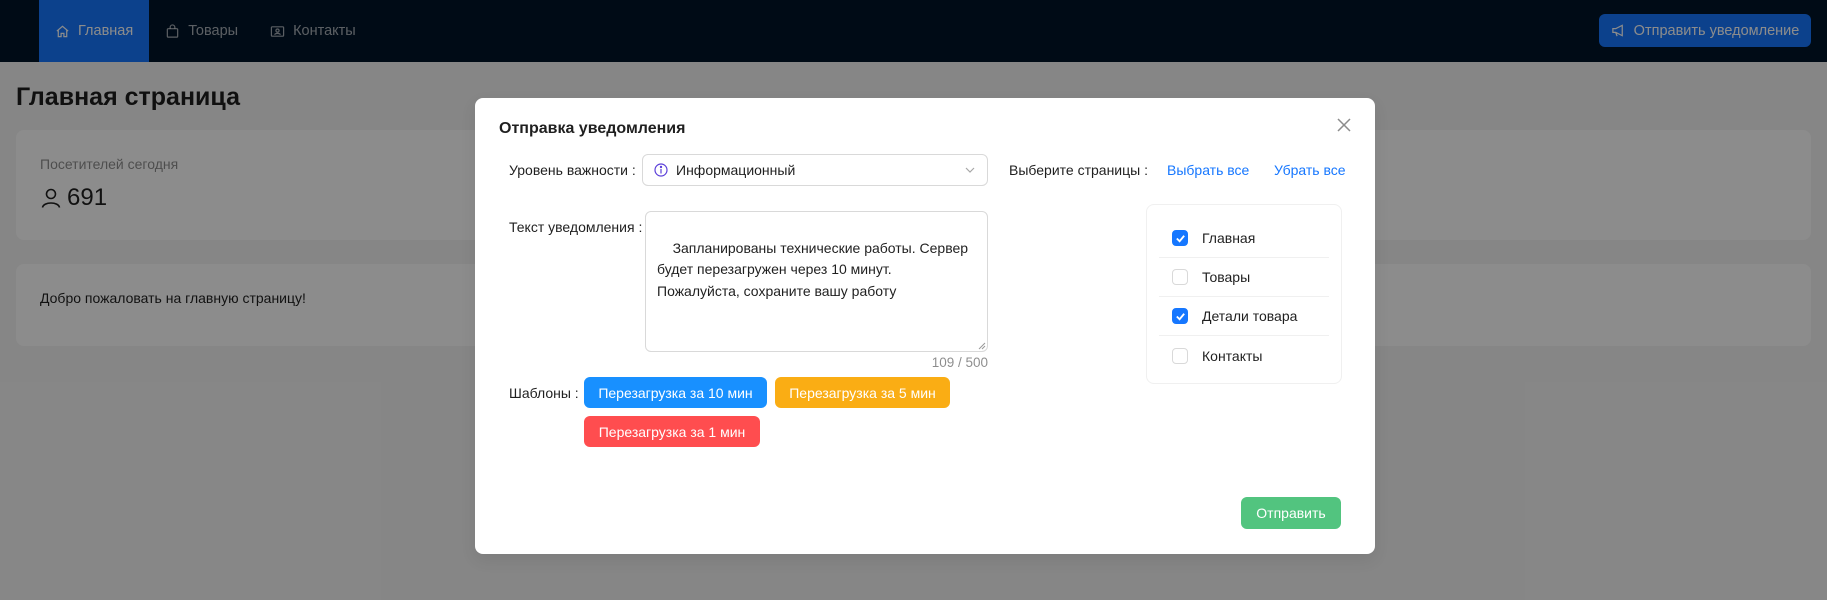  Describe the element at coordinates (1310, 170) in the screenshot. I see `deselect-all-link: Убрать все` at that location.